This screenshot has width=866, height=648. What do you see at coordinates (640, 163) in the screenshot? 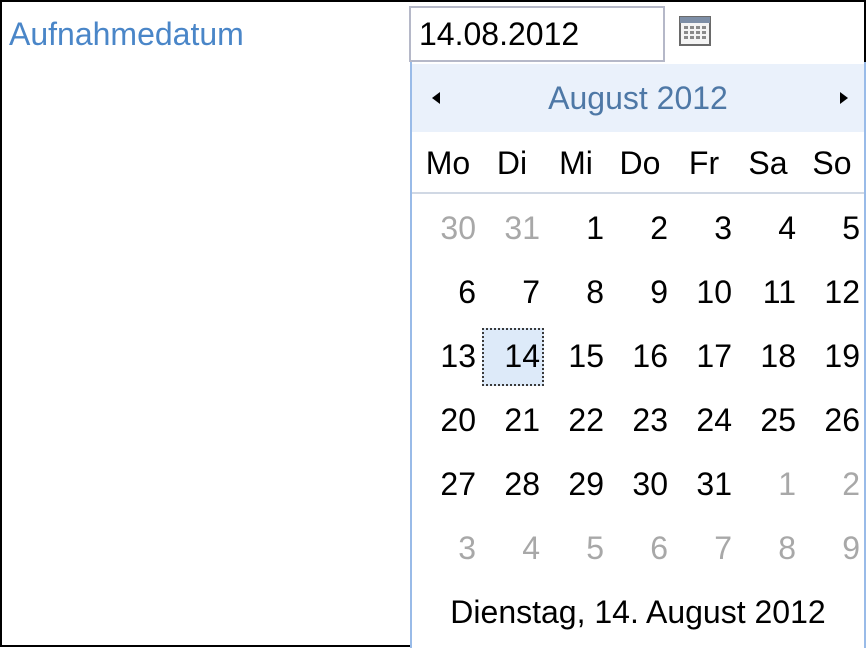
I see `weekday-label: Do` at bounding box center [640, 163].